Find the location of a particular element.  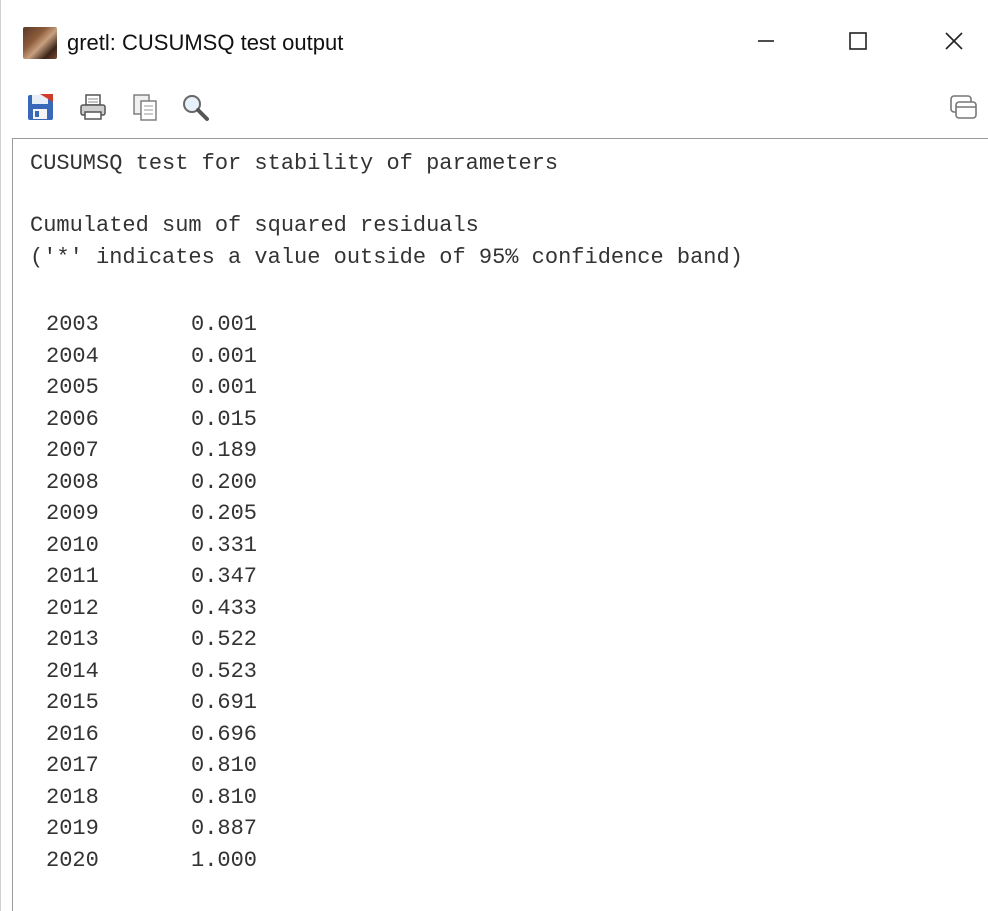

close-icon is located at coordinates (954, 43).